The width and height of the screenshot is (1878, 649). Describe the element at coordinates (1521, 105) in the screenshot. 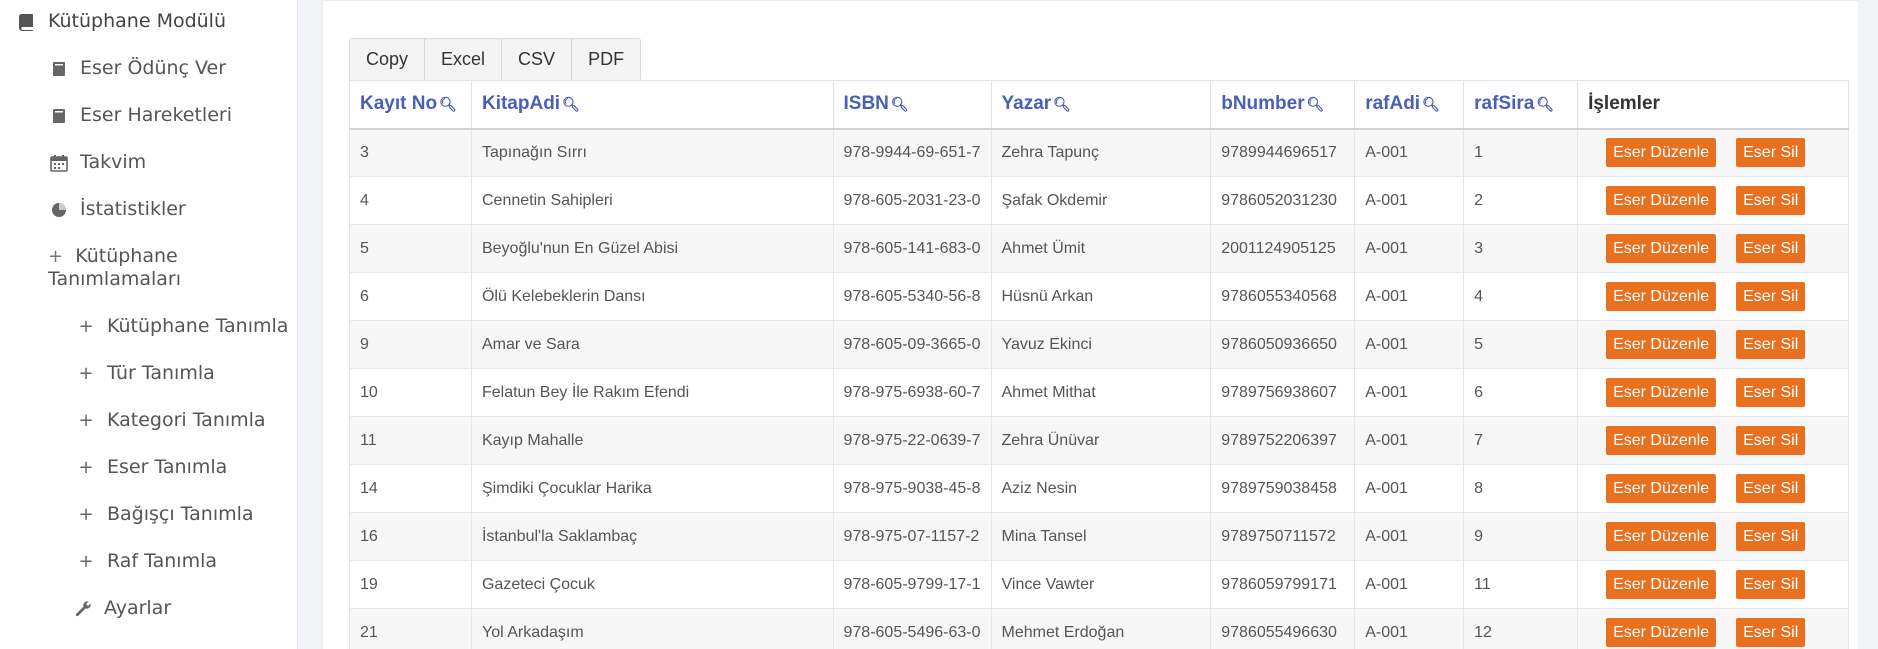

I see `column-header-rafsira: rafSira 🔍︎` at that location.